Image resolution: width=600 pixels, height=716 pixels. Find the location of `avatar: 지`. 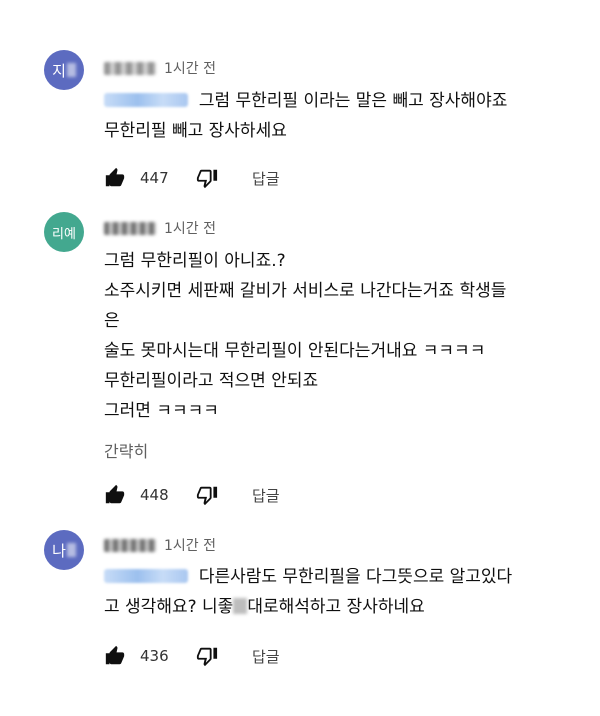

avatar: 지 is located at coordinates (64, 70).